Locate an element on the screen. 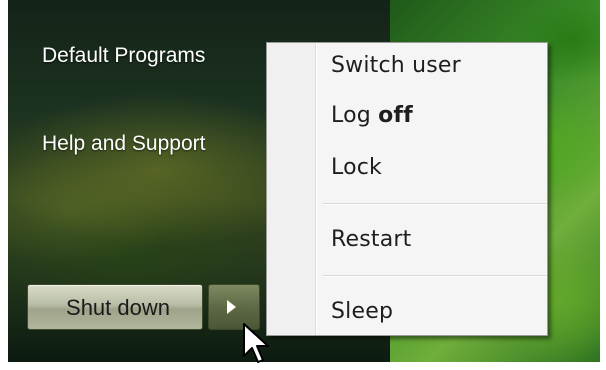 This screenshot has height=370, width=606. mouse-pointer-icon is located at coordinates (256, 343).